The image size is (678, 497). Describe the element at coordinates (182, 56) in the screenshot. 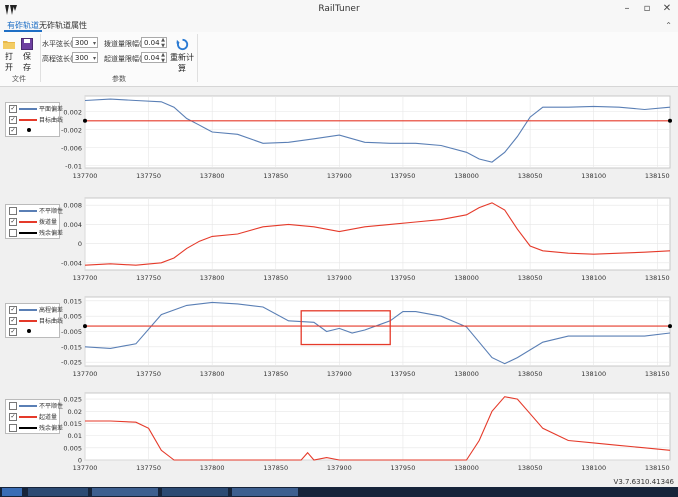

I see `recalculate-button: 重新计算` at that location.